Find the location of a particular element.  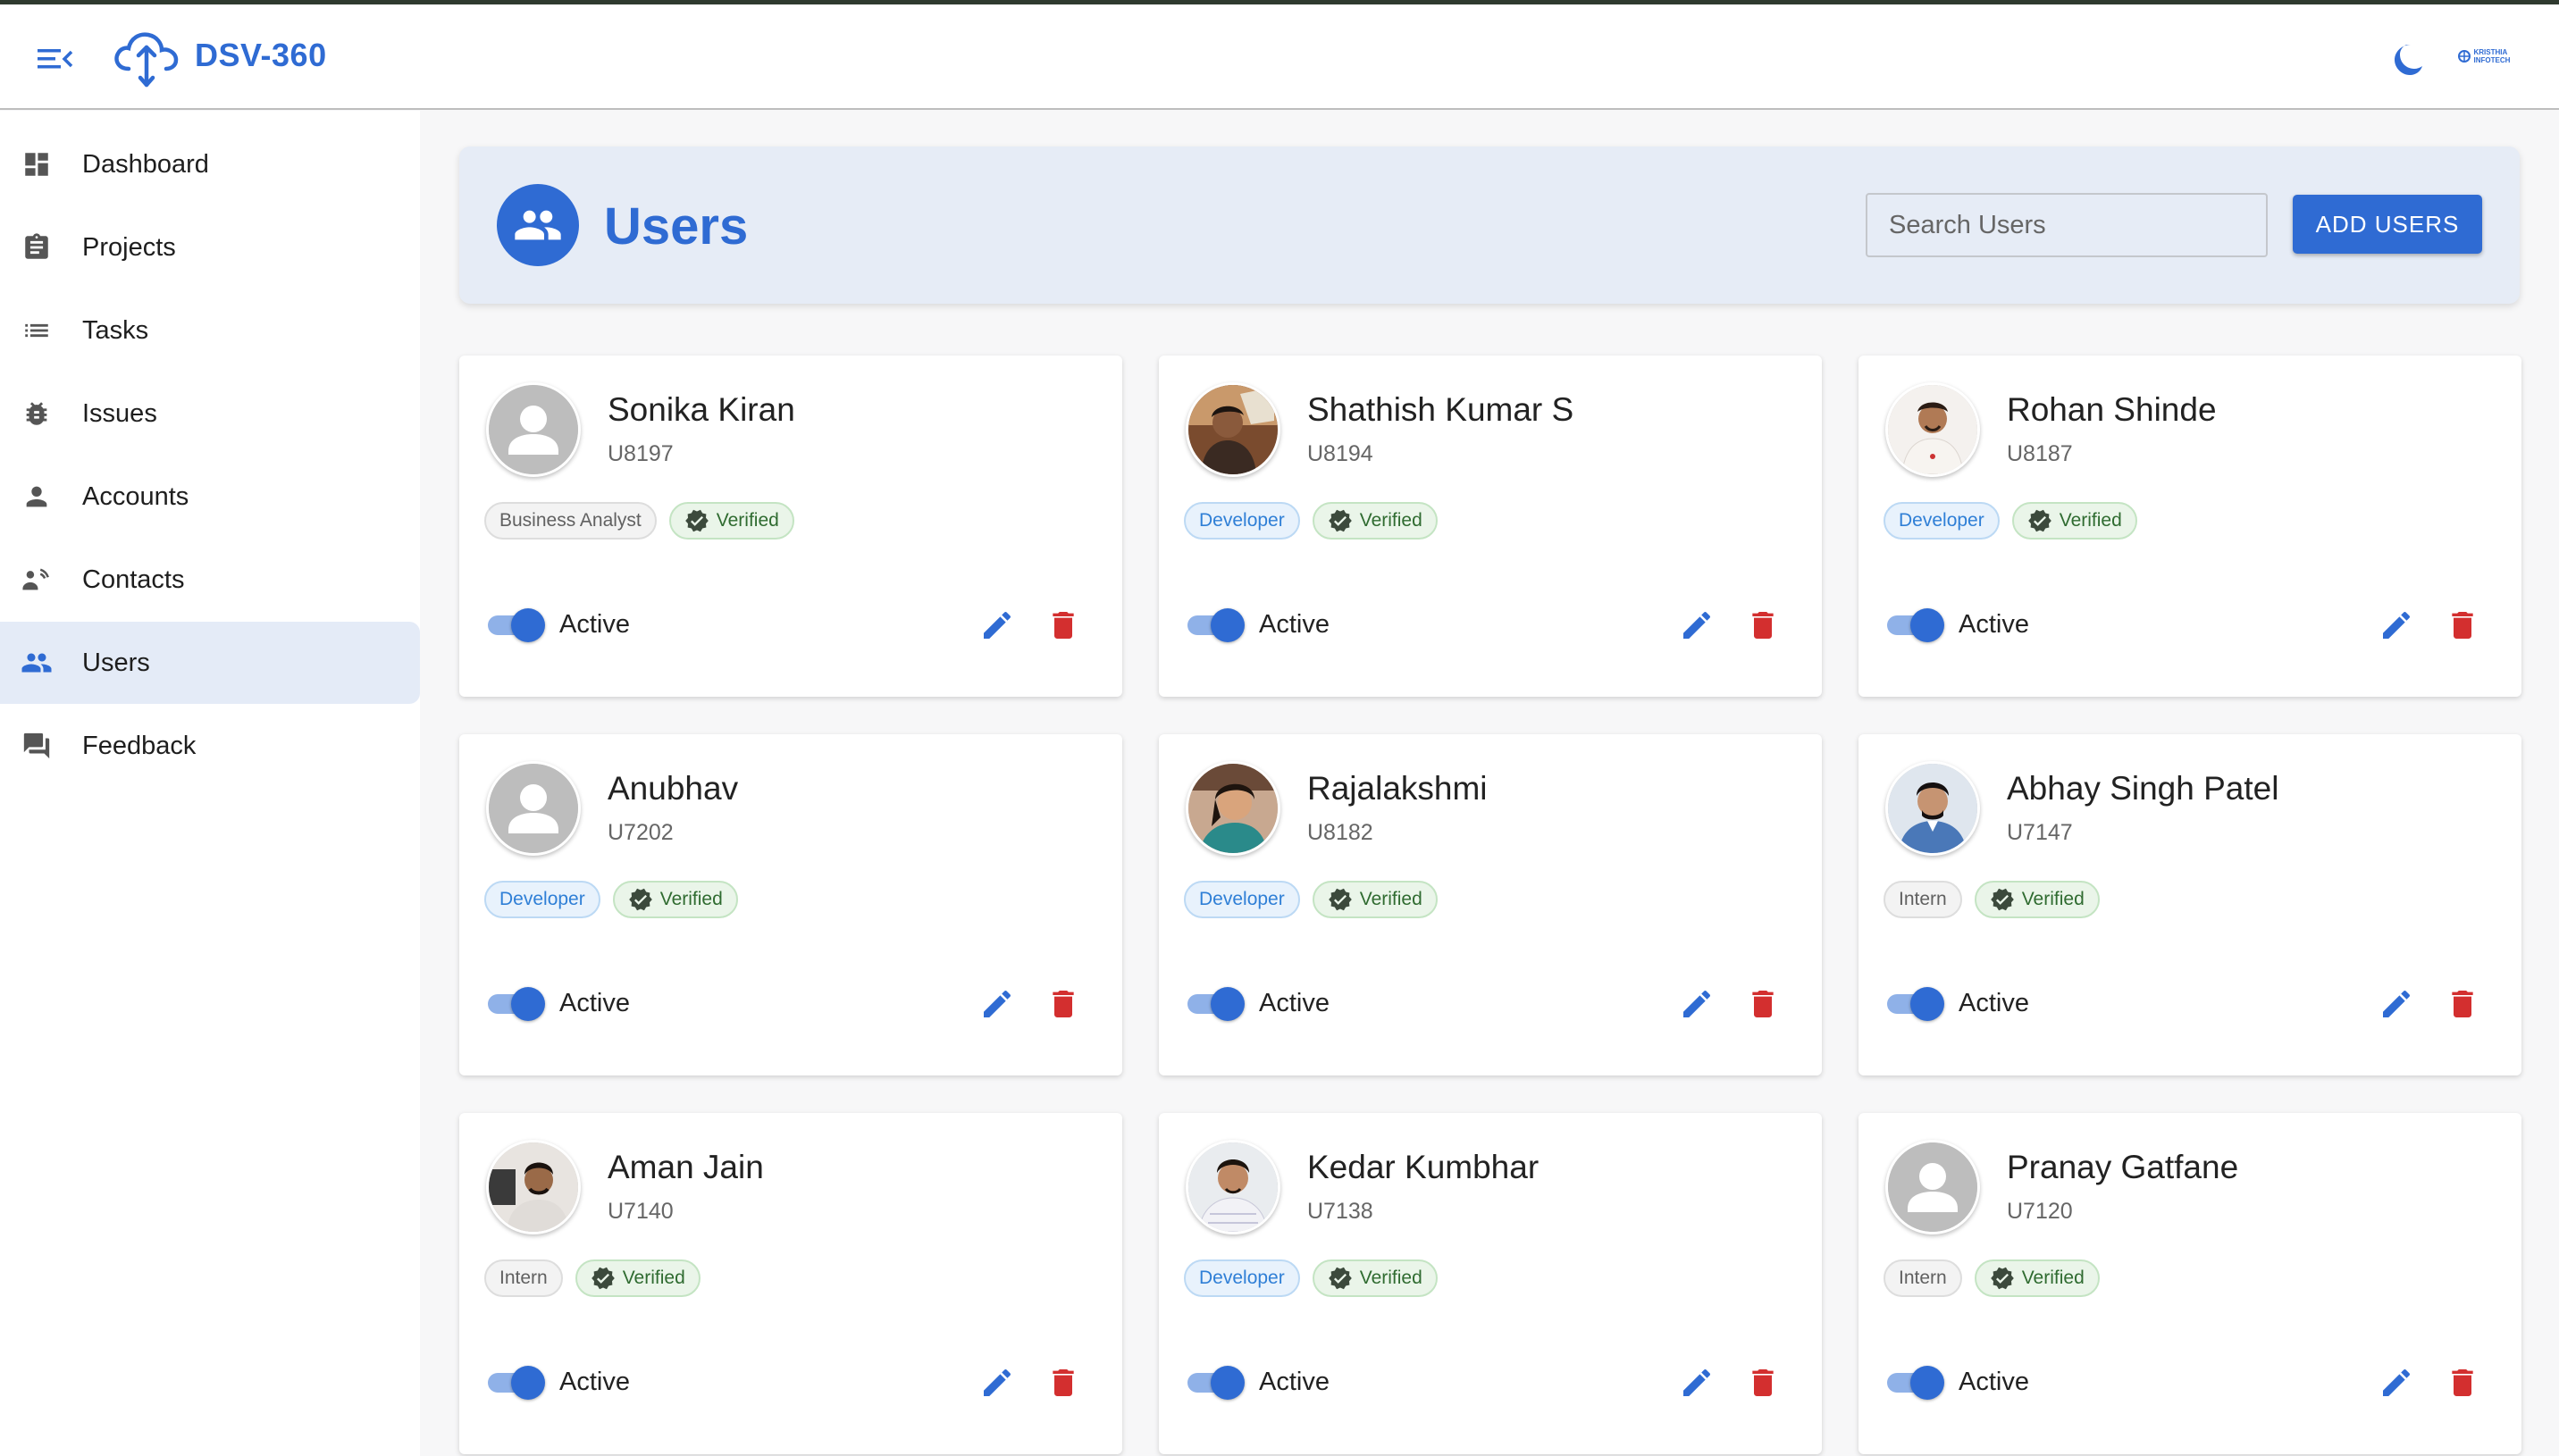

user-id: U7140 is located at coordinates (641, 1211).